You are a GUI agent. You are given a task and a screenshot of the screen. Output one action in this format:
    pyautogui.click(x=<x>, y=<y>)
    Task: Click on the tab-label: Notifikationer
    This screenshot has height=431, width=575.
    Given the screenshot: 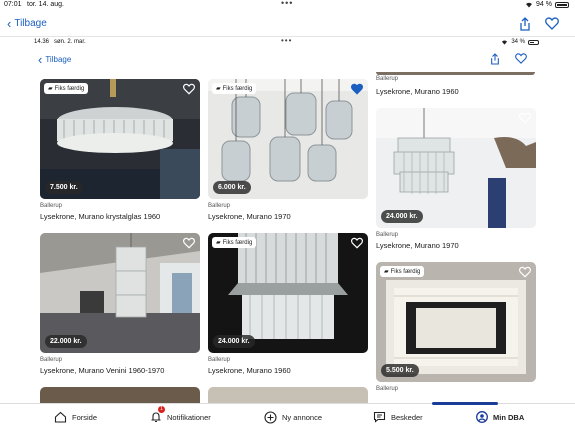 What is the action you would take?
    pyautogui.click(x=189, y=417)
    